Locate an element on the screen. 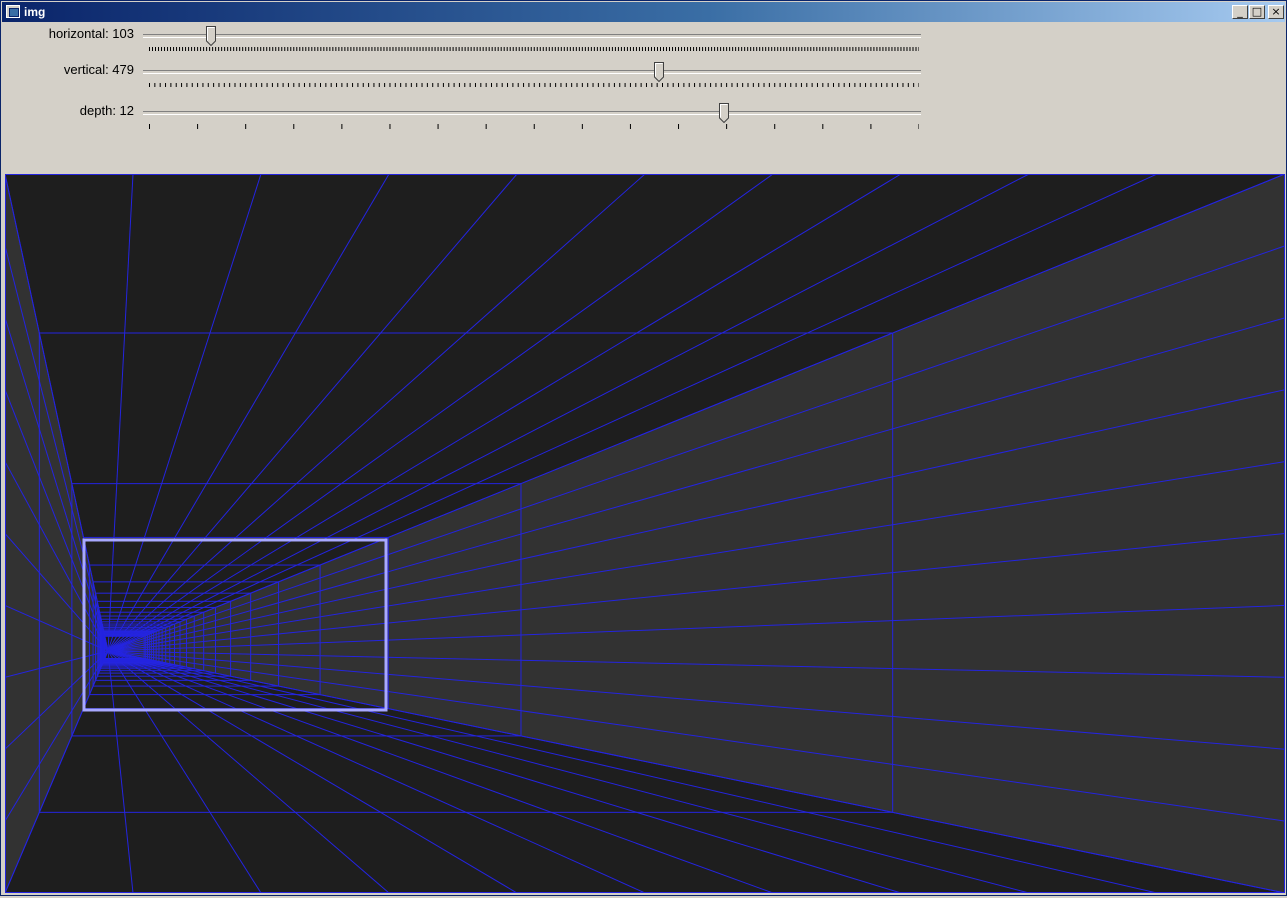  vertical-slider is located at coordinates (532, 73).